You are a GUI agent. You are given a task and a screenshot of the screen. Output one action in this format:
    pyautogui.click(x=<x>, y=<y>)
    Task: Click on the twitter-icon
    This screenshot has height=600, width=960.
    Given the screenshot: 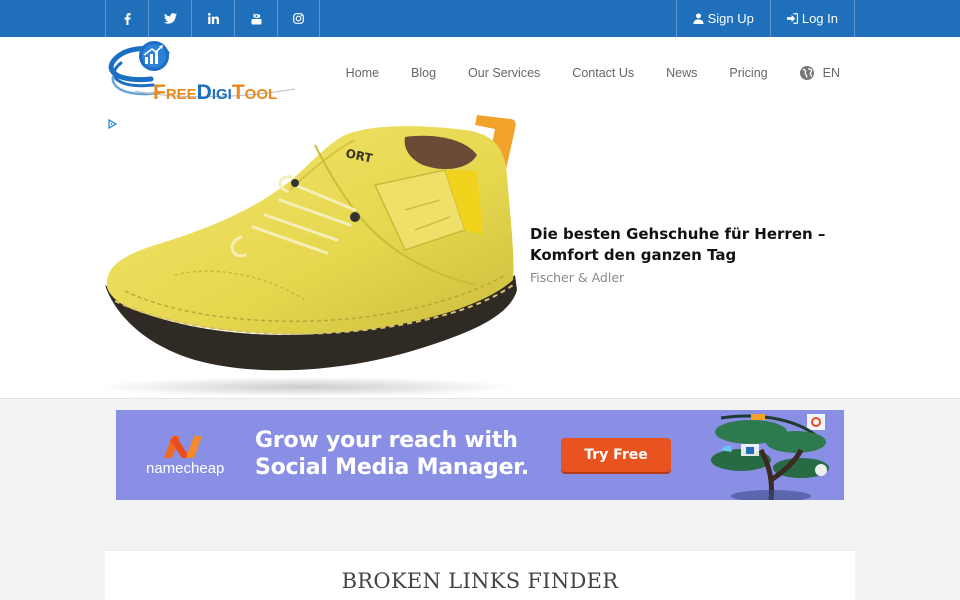 What is the action you would take?
    pyautogui.click(x=169, y=18)
    